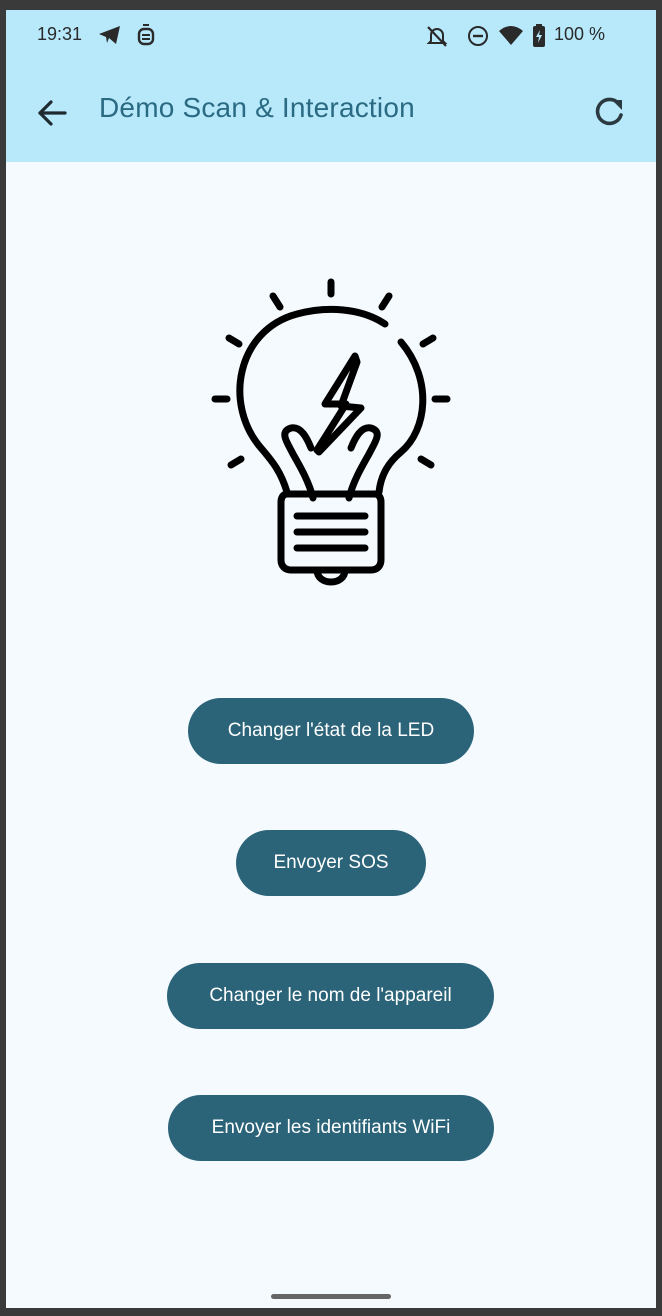 This screenshot has height=1316, width=662. What do you see at coordinates (437, 38) in the screenshot?
I see `notifications-off-icon` at bounding box center [437, 38].